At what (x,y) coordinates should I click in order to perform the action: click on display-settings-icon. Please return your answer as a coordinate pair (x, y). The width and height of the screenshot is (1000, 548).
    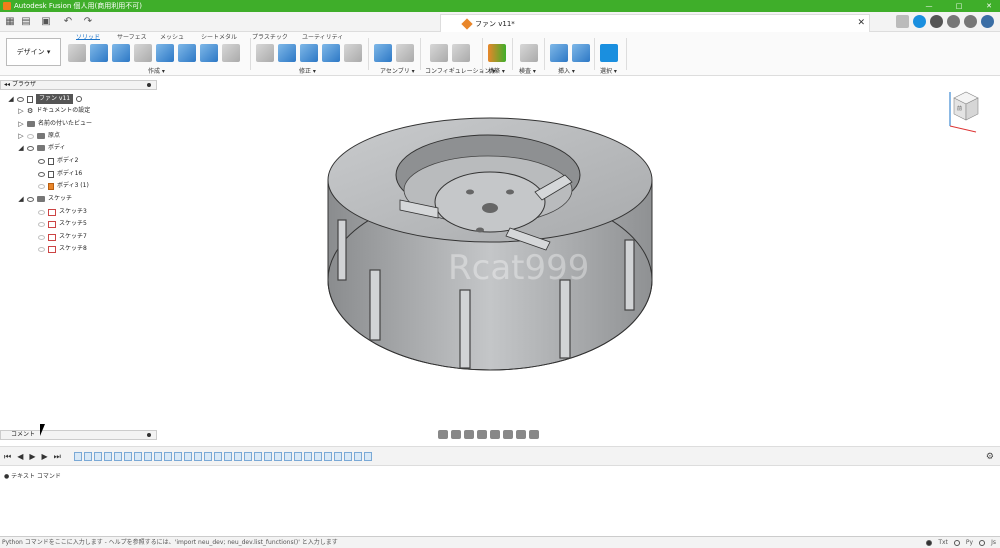
    Looking at the image, I should click on (508, 434).